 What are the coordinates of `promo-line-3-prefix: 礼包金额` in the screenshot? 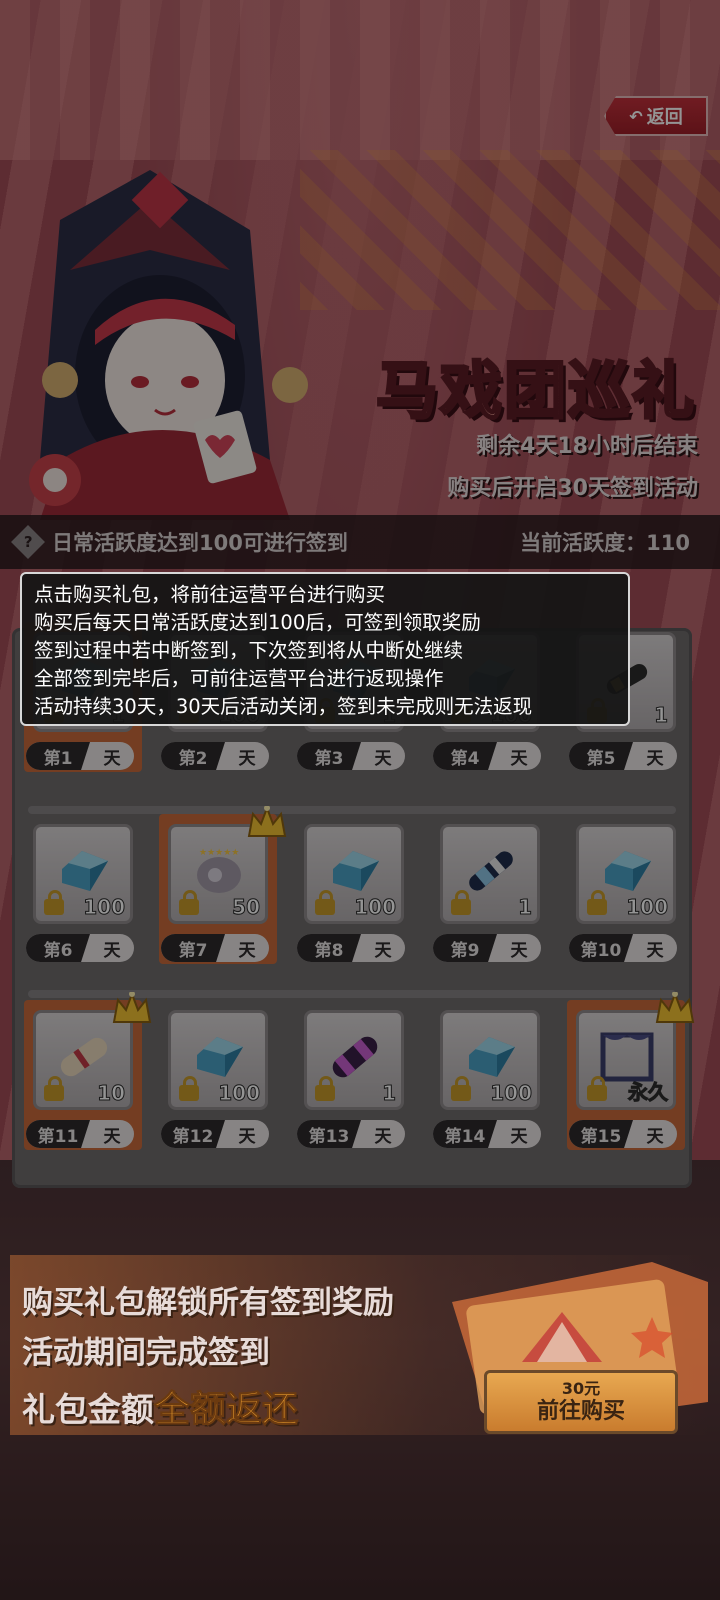 It's located at (88, 1409).